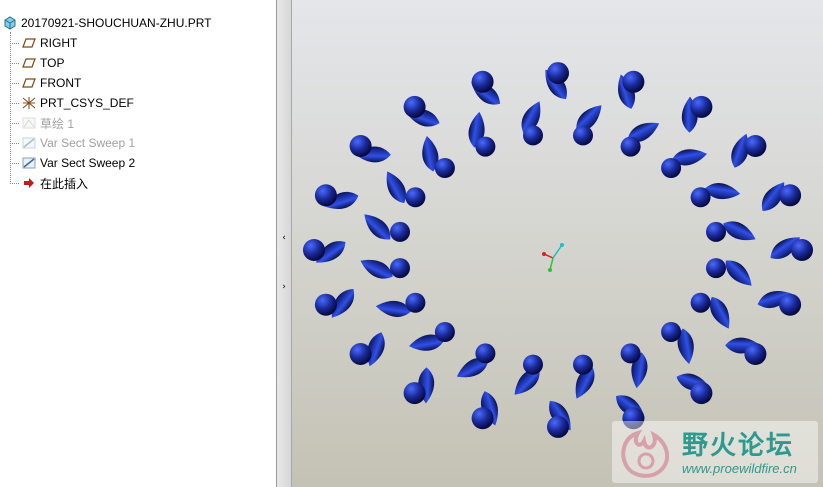  Describe the element at coordinates (10, 23) in the screenshot. I see `part-icon` at that location.